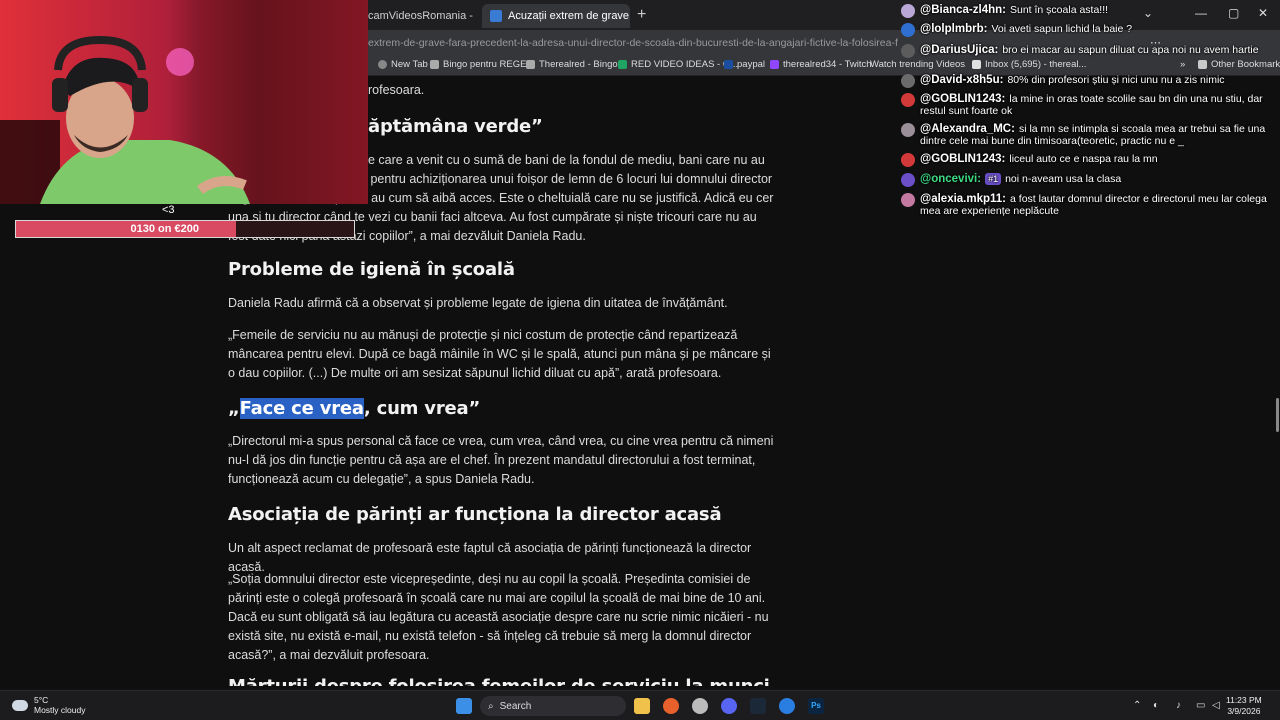 This screenshot has height=720, width=1280. What do you see at coordinates (502, 408) in the screenshot?
I see `heading-face-ce-vrea: „Face ce vrea, cum vrea”` at bounding box center [502, 408].